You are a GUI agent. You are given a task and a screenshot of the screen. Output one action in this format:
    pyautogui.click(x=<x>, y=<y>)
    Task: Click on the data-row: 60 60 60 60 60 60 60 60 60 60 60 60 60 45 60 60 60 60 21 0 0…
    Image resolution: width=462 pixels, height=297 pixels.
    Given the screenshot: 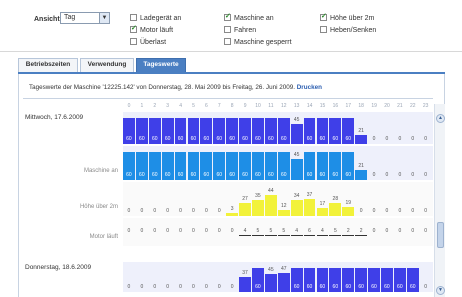 What is the action you would take?
    pyautogui.click(x=278, y=128)
    